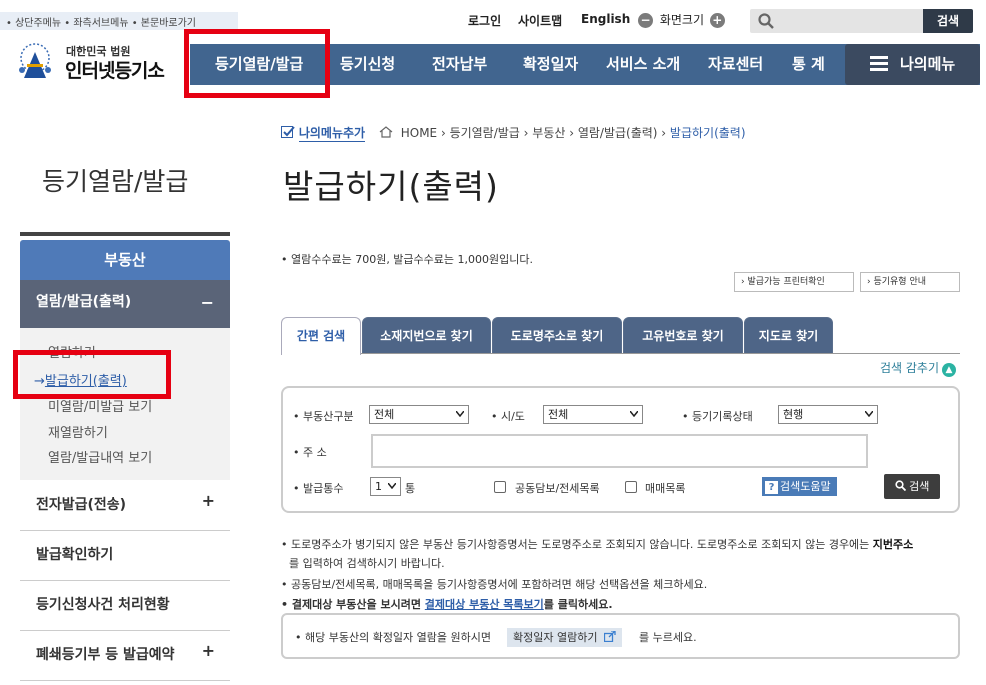  Describe the element at coordinates (367, 64) in the screenshot. I see `gnb-registry-apply: 등기신청` at that location.